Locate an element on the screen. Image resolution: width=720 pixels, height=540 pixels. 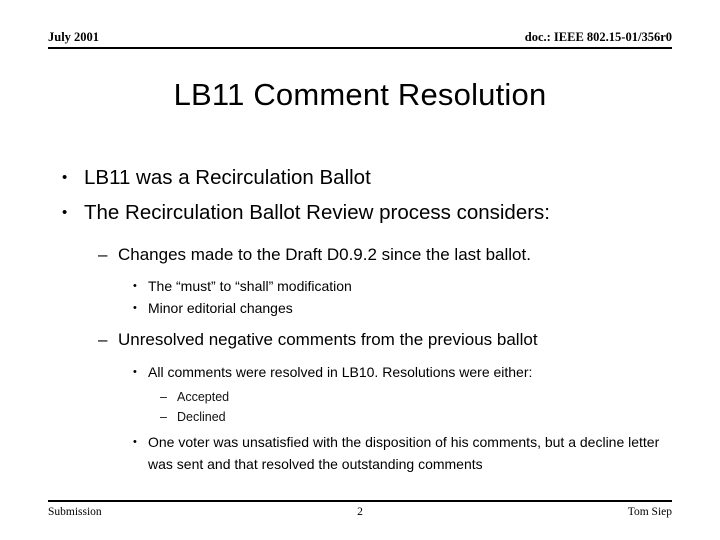
bullet-item-level4: – Declined is located at coordinates (419, 417).